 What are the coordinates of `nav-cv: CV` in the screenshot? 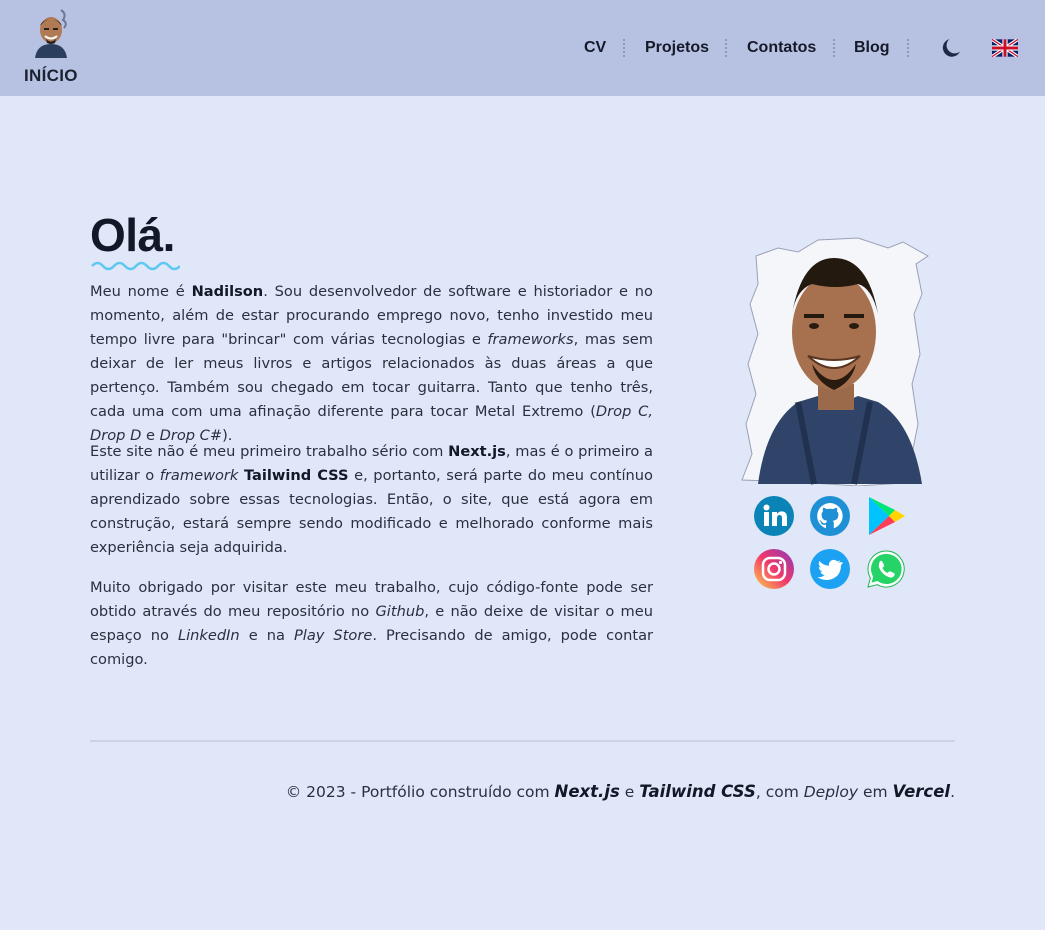 It's located at (595, 48).